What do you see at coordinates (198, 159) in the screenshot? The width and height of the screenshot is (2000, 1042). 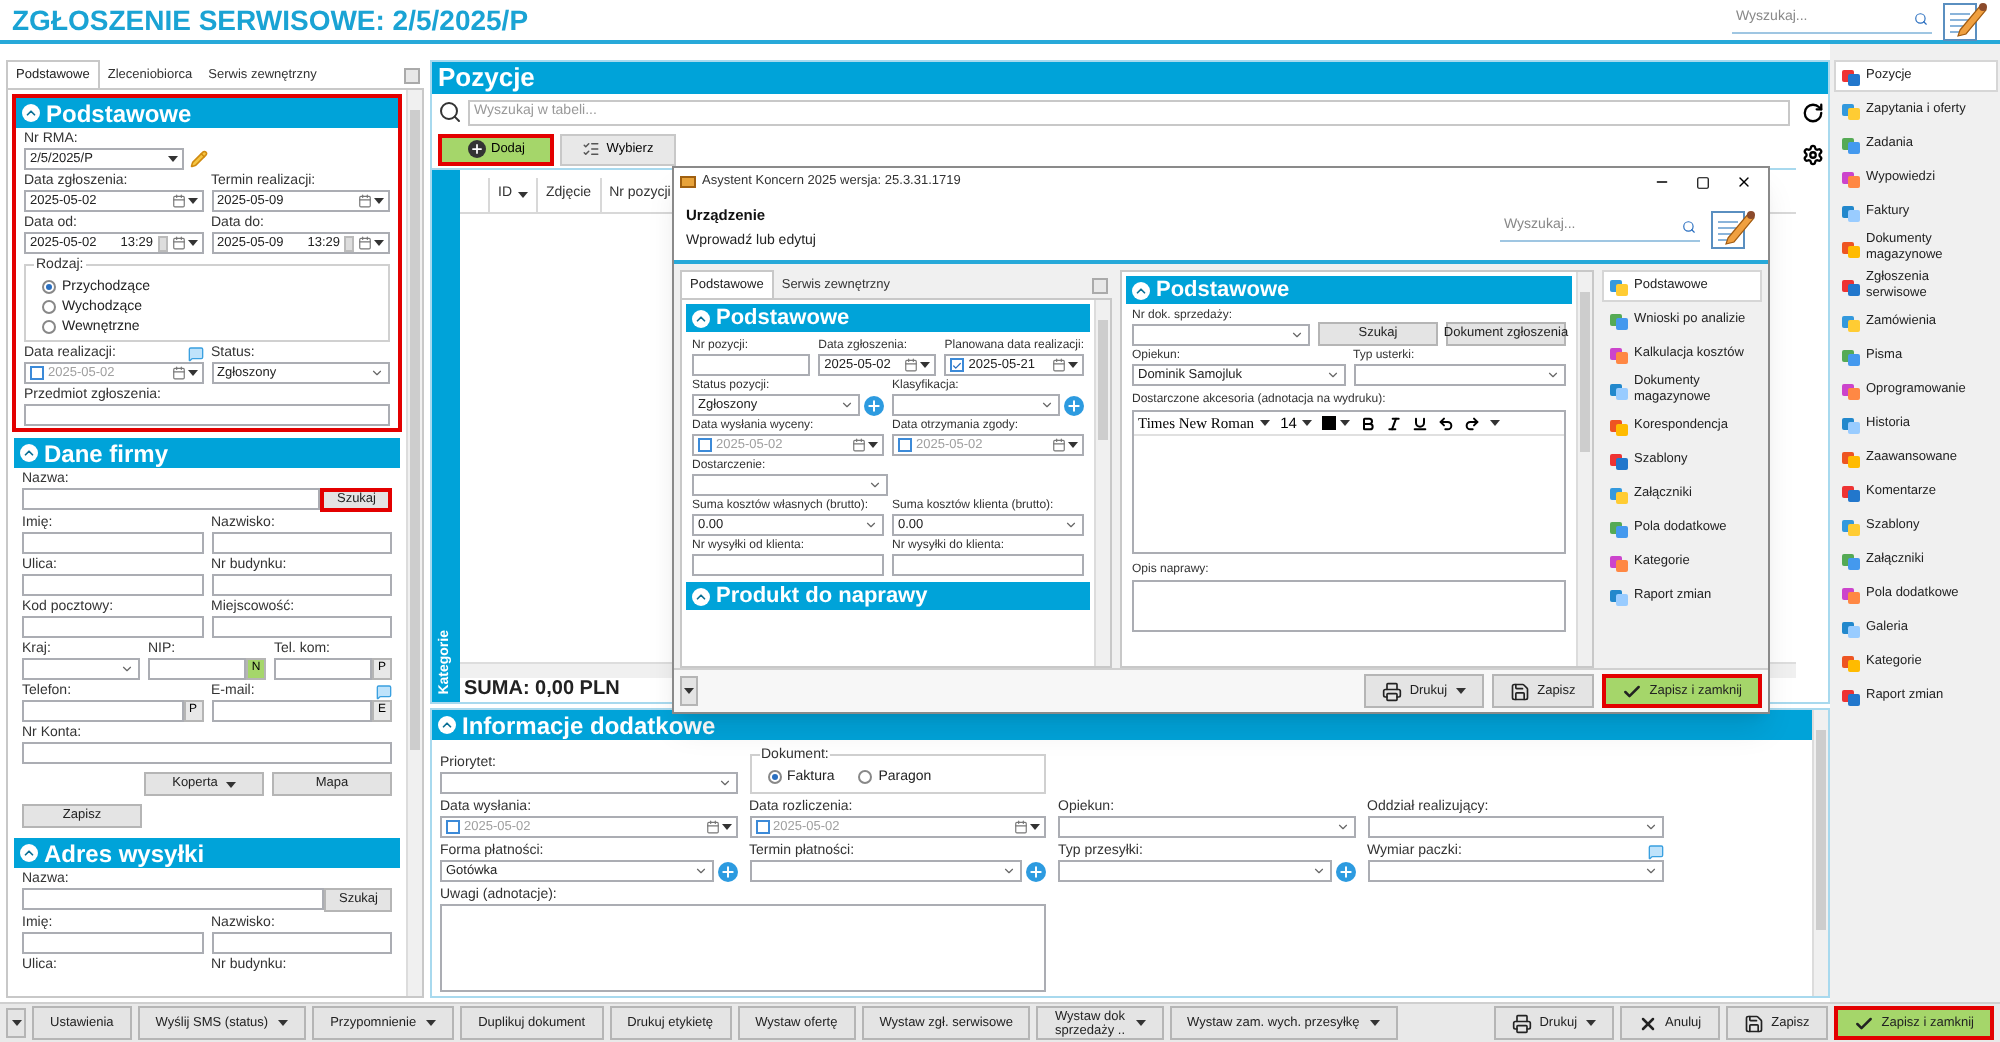 I see `pencil-icon` at bounding box center [198, 159].